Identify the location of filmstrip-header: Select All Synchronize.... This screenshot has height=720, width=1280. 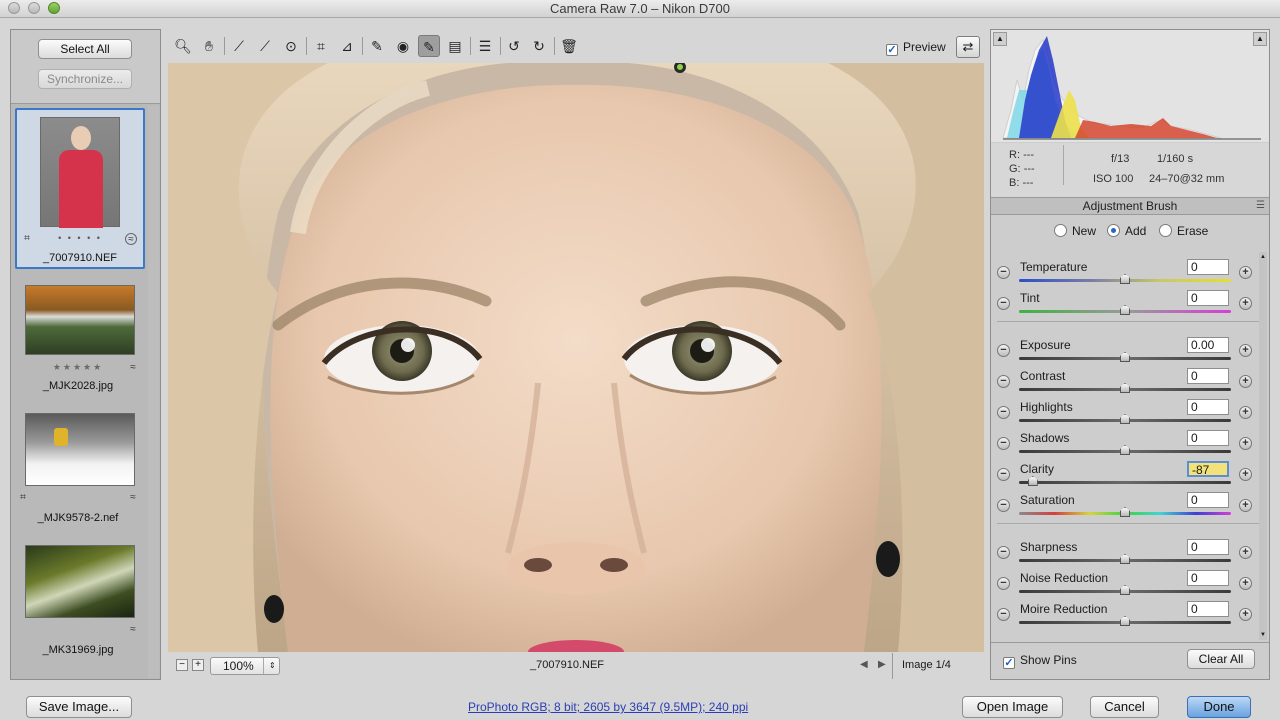
(85, 67).